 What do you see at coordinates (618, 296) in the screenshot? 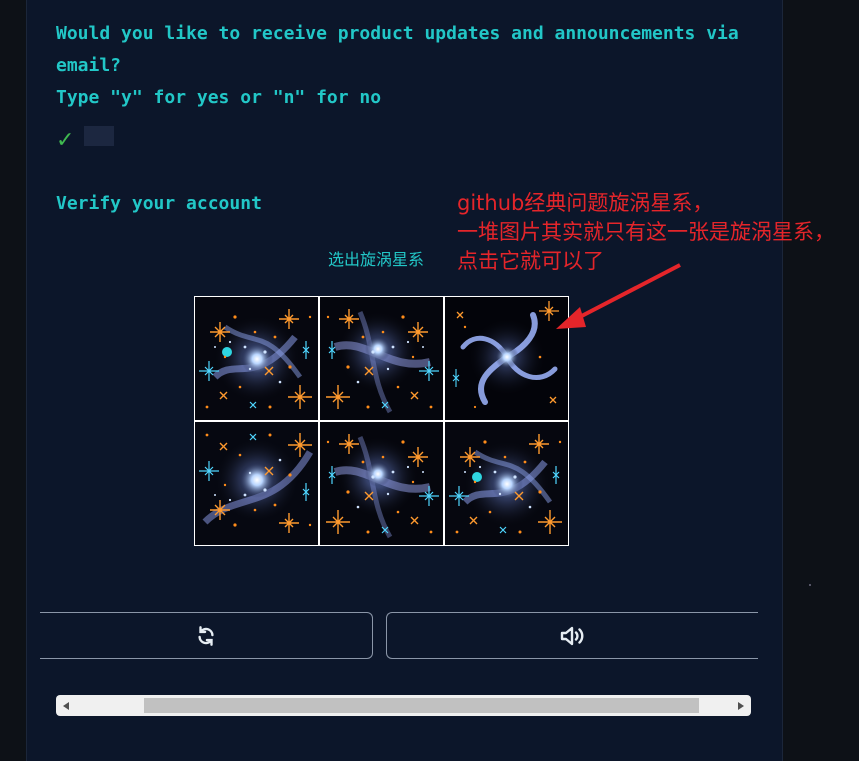
I see `annotation-arrow` at bounding box center [618, 296].